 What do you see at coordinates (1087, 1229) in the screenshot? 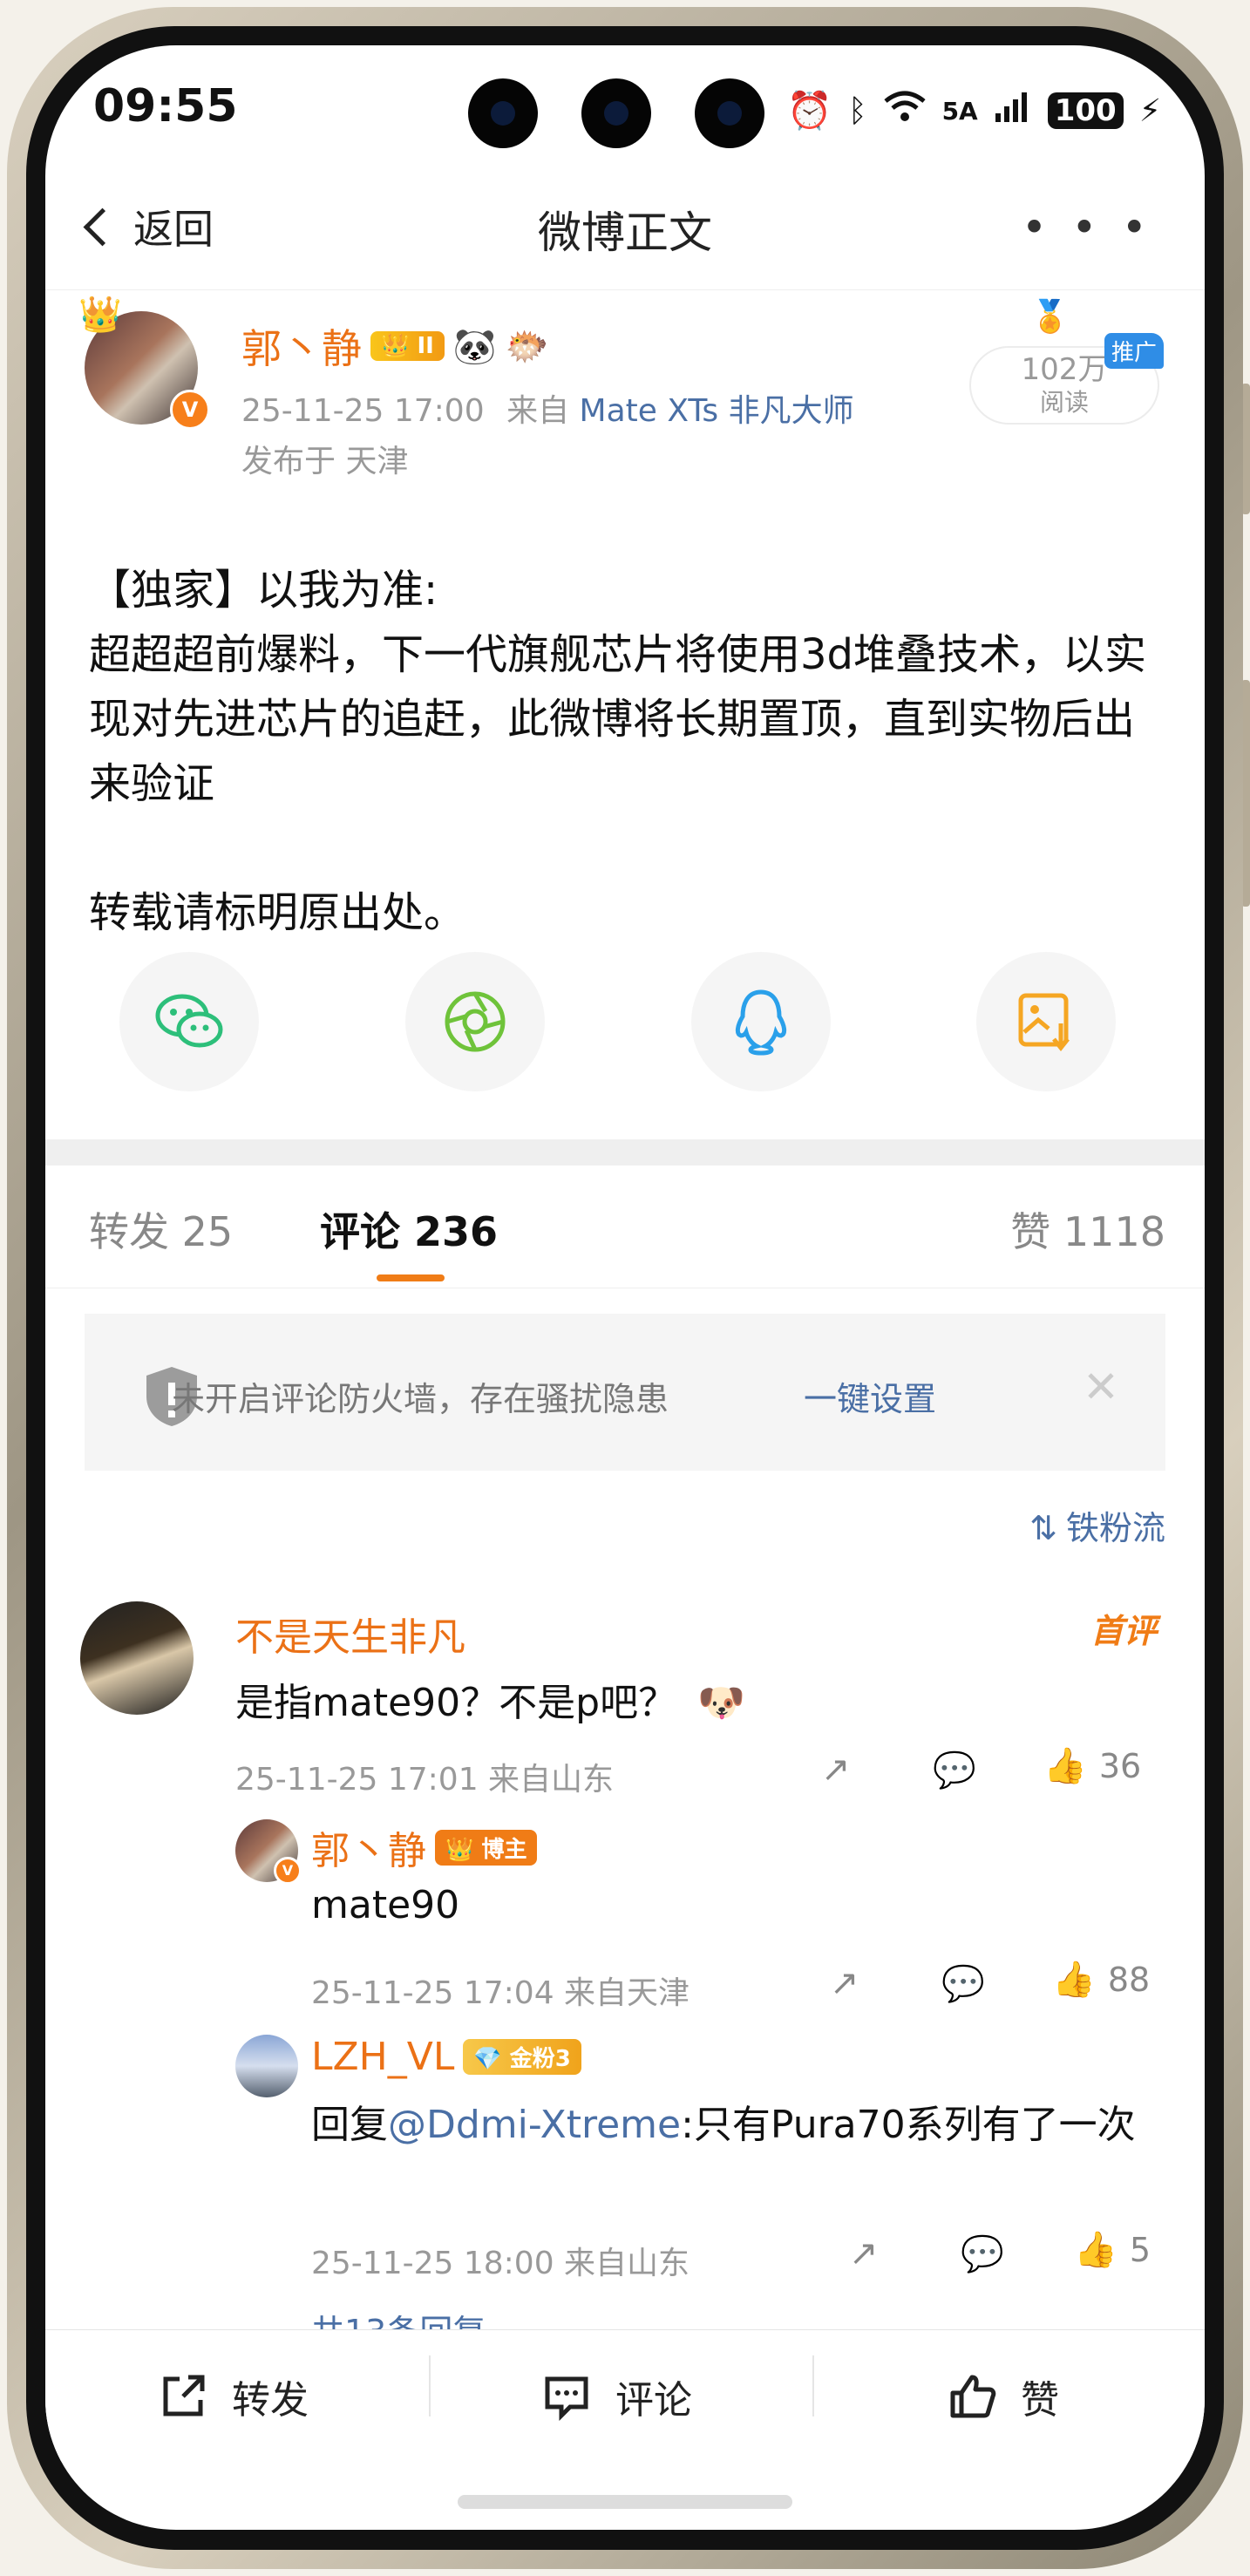
I see `tab-likes: 赞 1118` at bounding box center [1087, 1229].